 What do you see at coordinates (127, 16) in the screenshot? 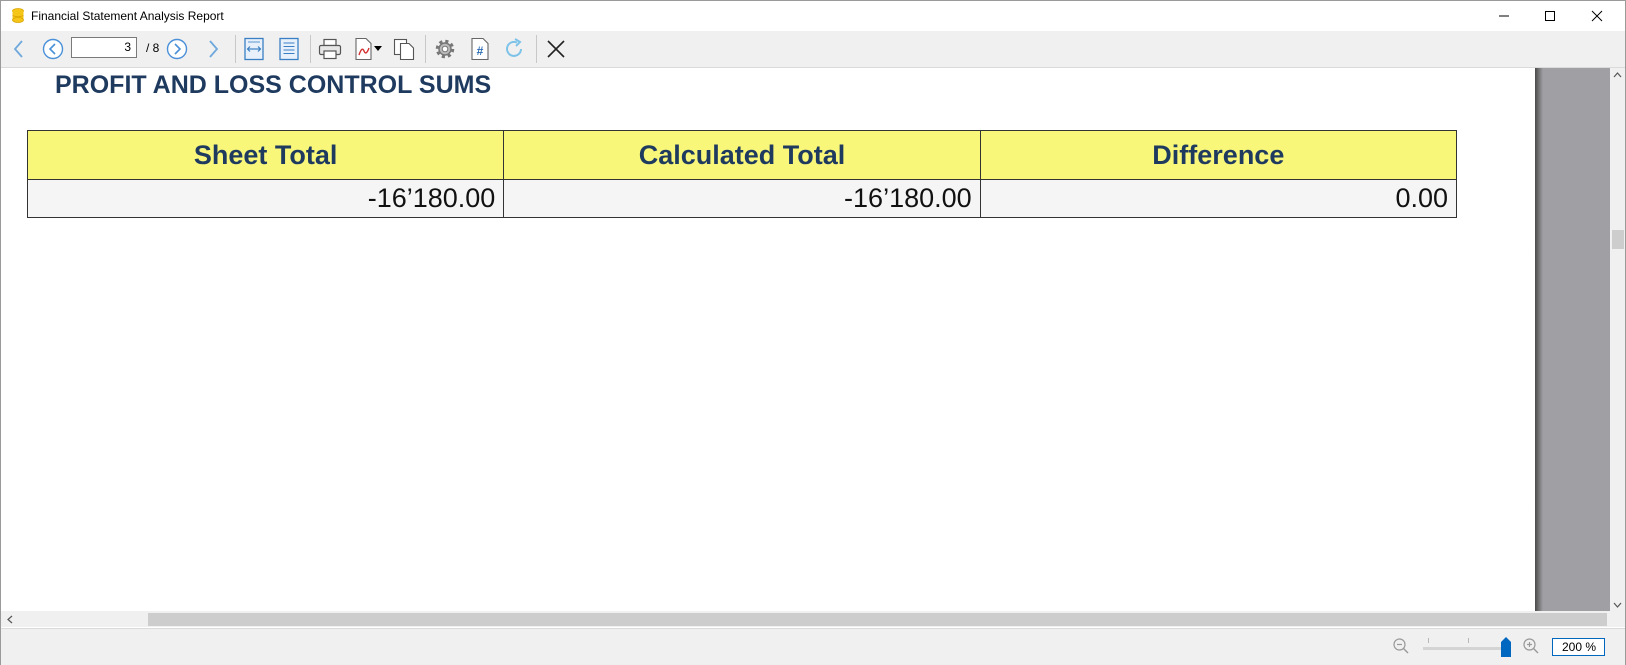
I see `window-title: Financial Statement Analysis Report` at bounding box center [127, 16].